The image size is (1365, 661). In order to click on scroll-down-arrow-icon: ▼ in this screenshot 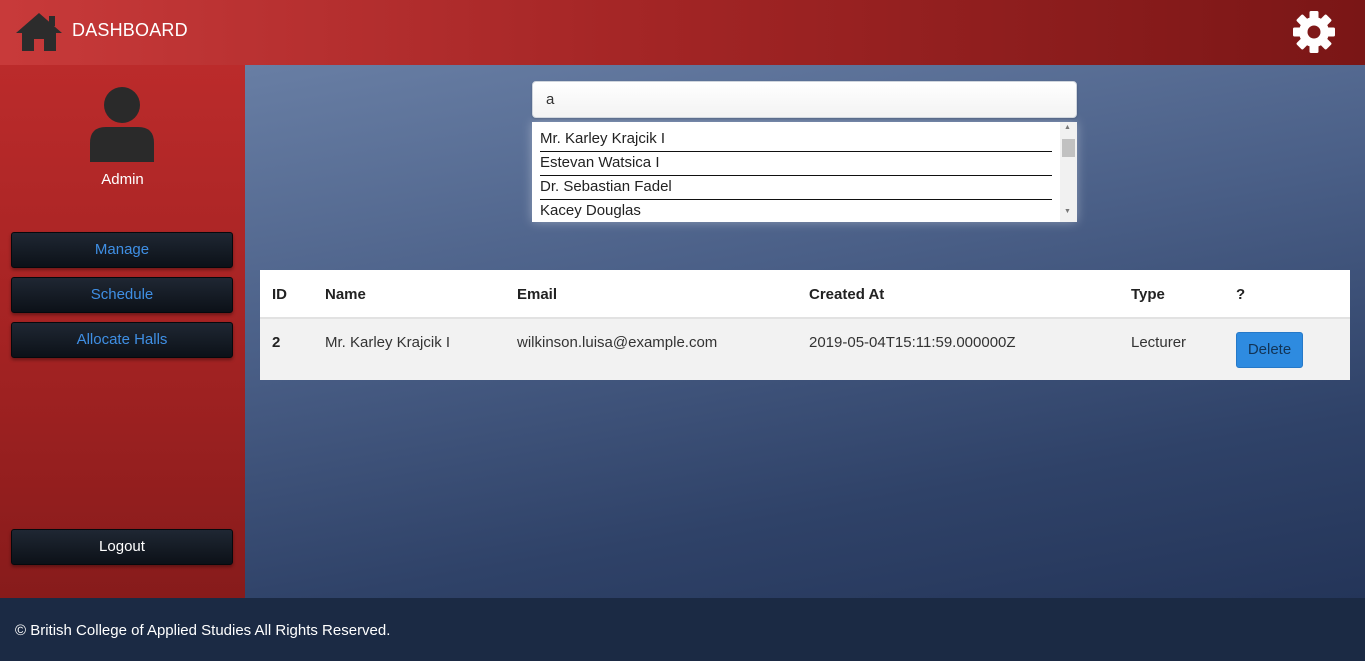, I will do `click(1067, 211)`.